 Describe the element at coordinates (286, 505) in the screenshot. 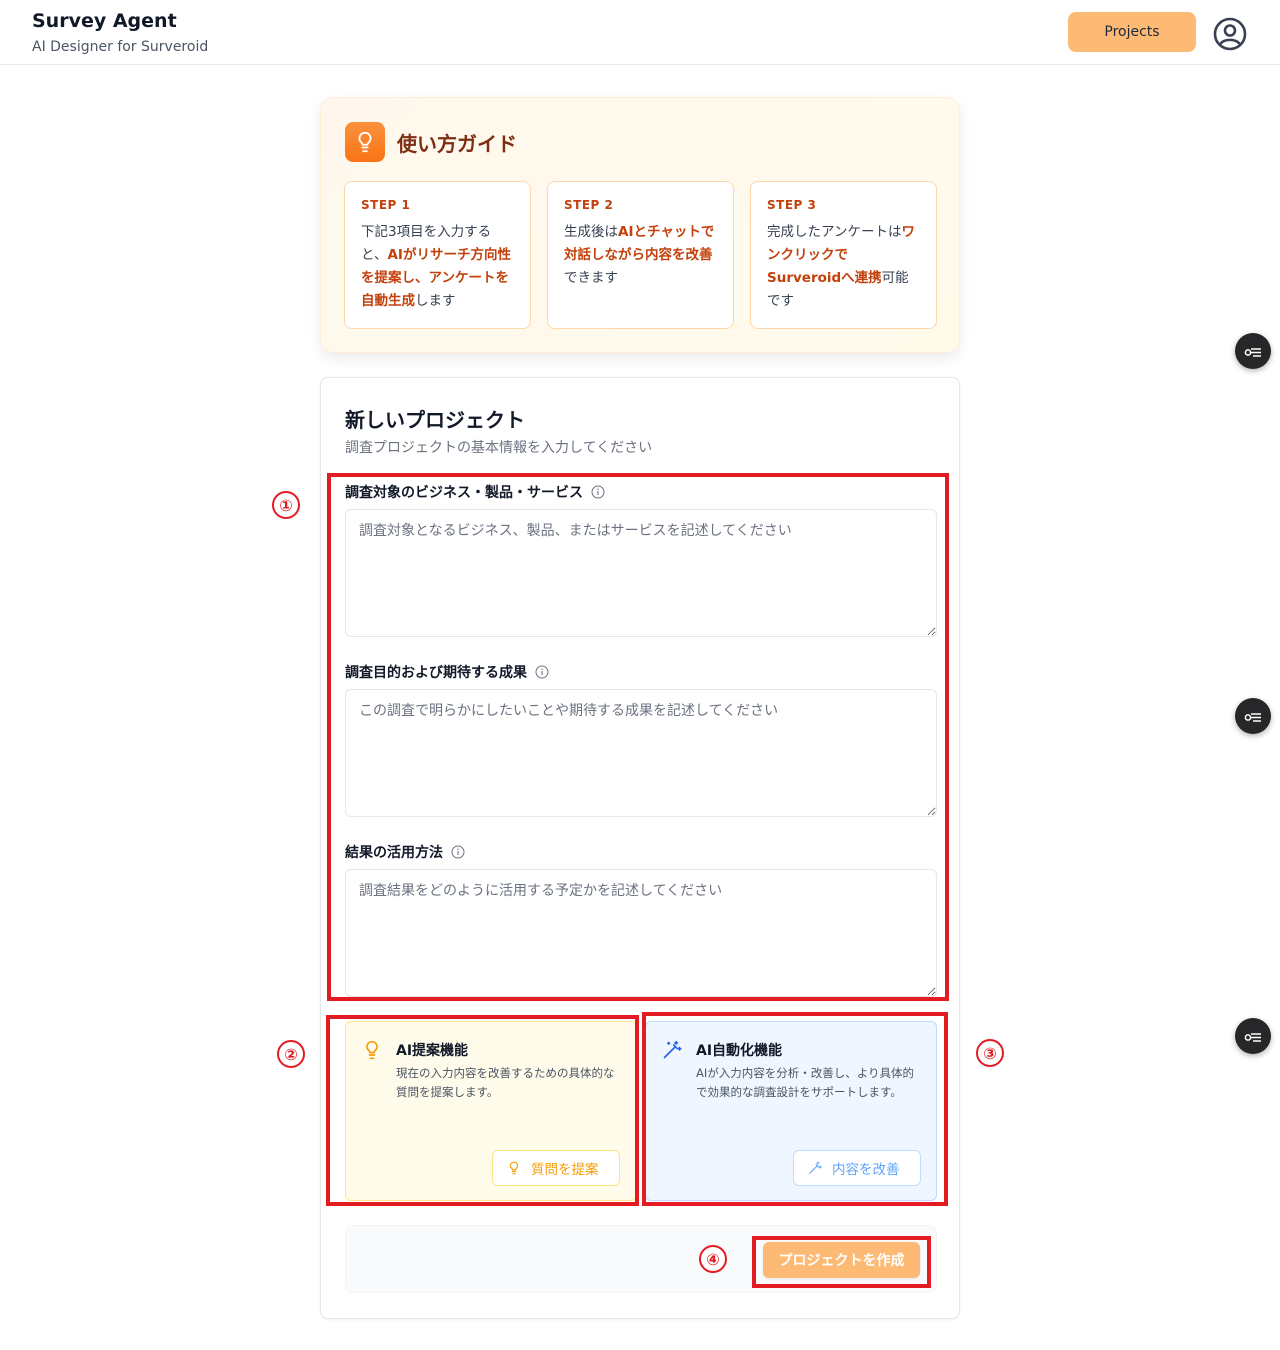

I see `annotation-number-1: ①` at that location.